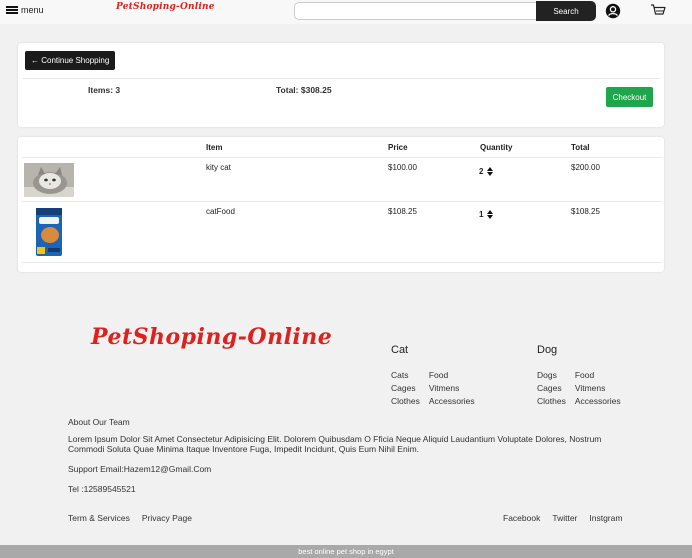 Image resolution: width=692 pixels, height=558 pixels. What do you see at coordinates (629, 97) in the screenshot?
I see `checkout-button: Checkout` at bounding box center [629, 97].